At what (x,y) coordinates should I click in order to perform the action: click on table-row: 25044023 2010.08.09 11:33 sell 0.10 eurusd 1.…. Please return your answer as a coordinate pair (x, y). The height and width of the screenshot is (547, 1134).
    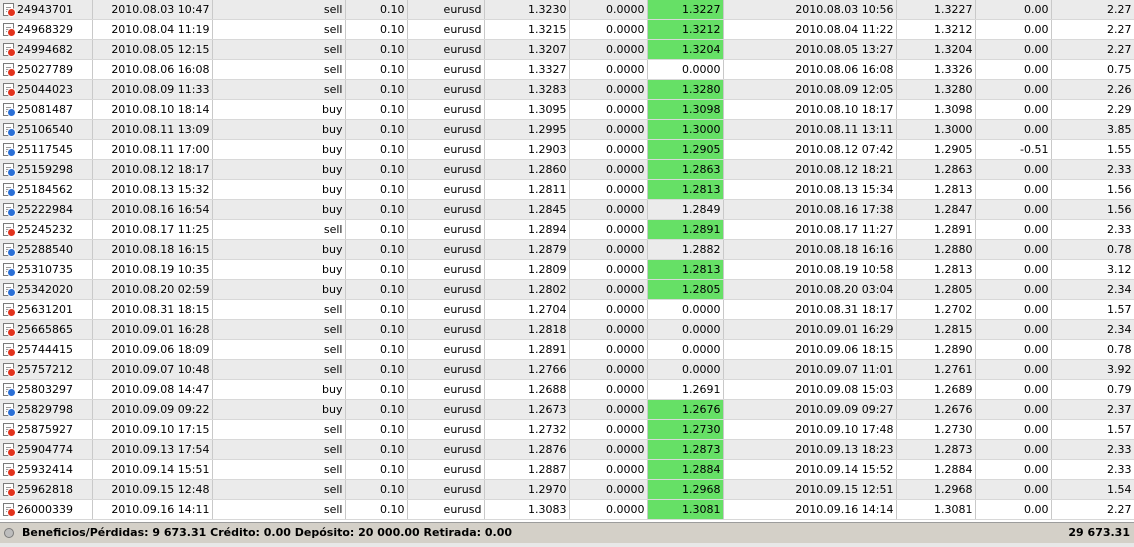
    Looking at the image, I should click on (567, 89).